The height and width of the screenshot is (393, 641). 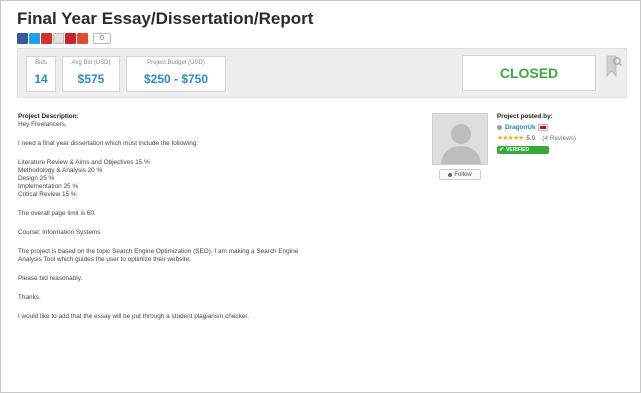 What do you see at coordinates (70, 38) in the screenshot?
I see `pinterest-icon` at bounding box center [70, 38].